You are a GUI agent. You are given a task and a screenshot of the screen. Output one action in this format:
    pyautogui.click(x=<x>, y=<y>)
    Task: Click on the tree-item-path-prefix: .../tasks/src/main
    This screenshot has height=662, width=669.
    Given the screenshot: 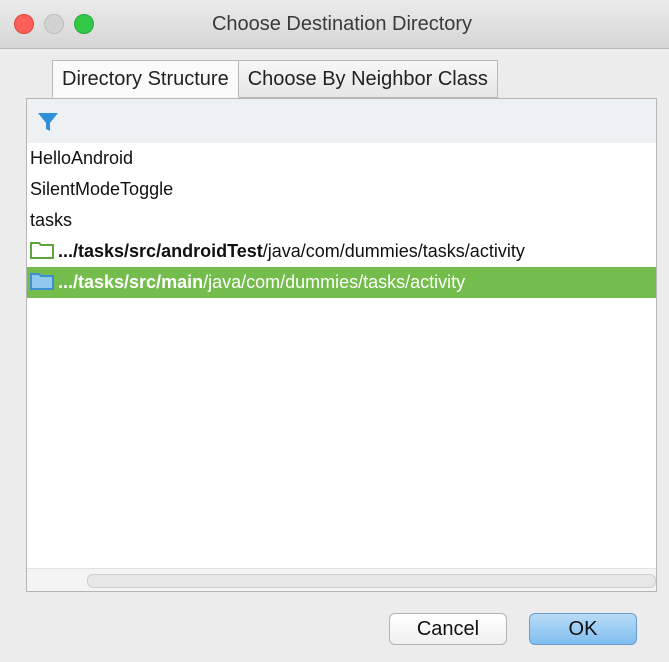 What is the action you would take?
    pyautogui.click(x=131, y=282)
    